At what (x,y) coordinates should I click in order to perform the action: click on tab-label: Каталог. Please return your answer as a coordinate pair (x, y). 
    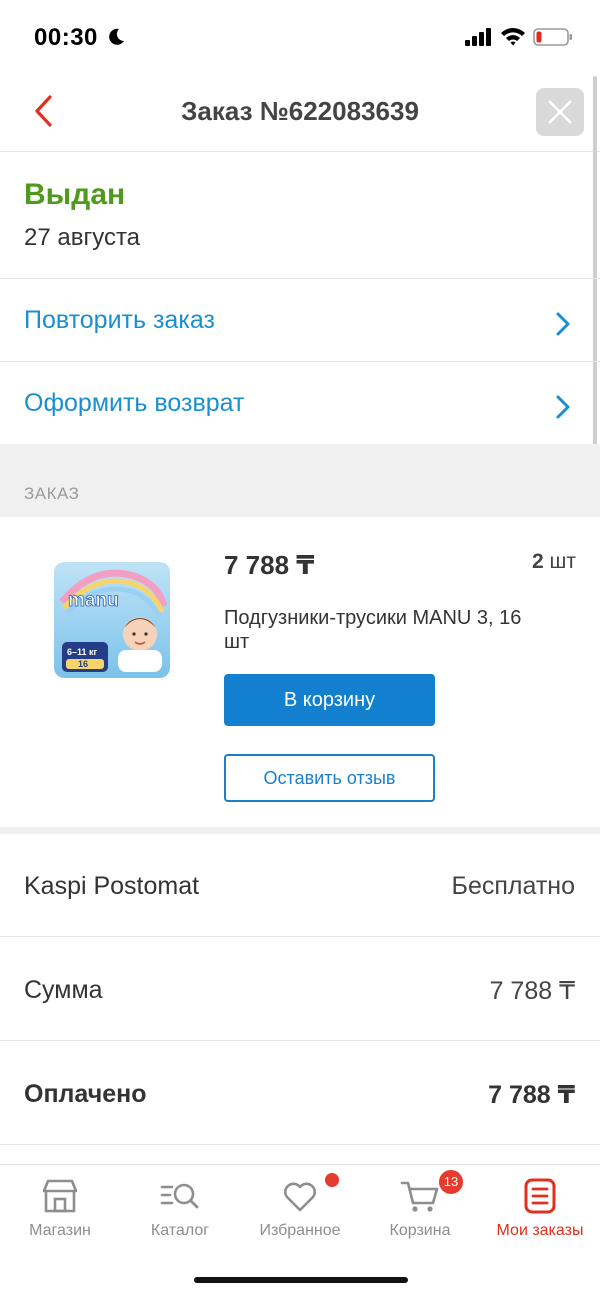
    Looking at the image, I should click on (180, 1230).